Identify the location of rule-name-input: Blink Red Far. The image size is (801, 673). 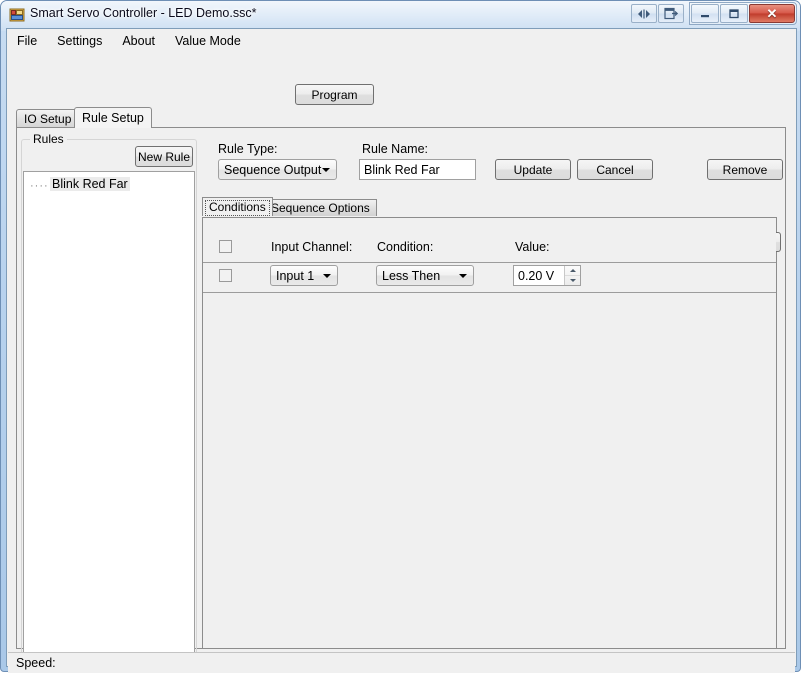
(417, 169).